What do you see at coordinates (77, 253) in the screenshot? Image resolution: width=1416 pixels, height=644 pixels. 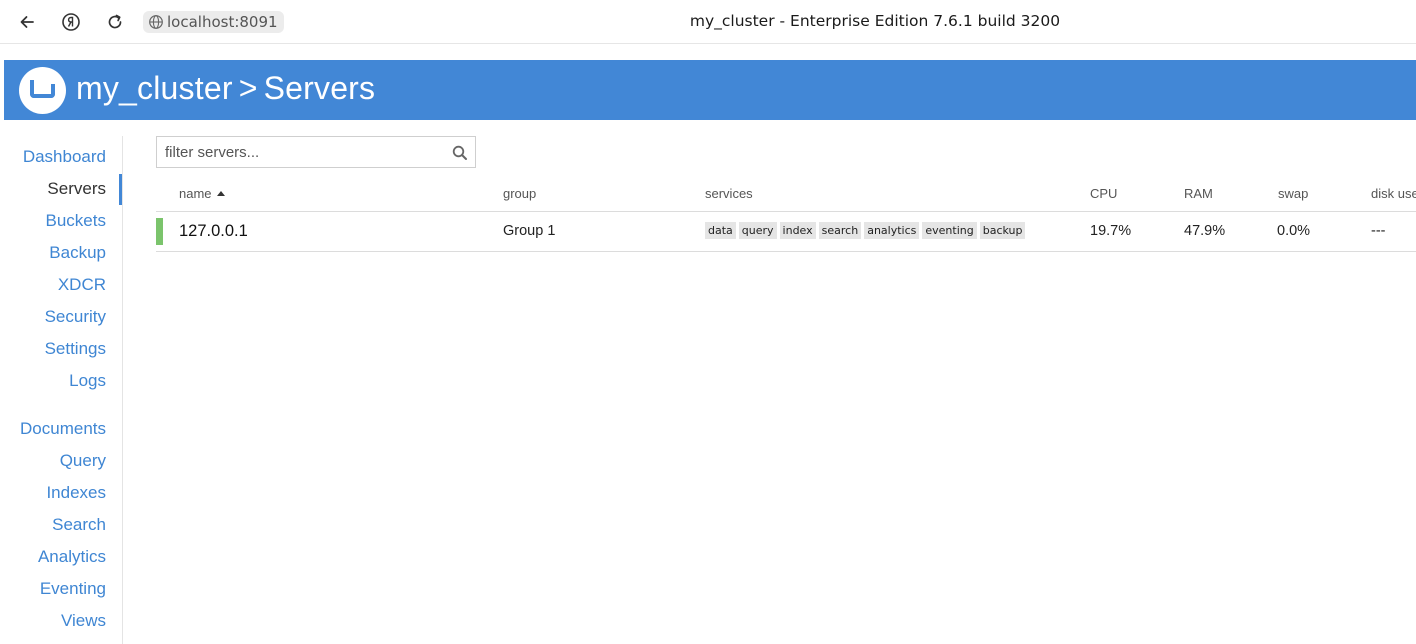 I see `sidebar-item-backup: Backup` at bounding box center [77, 253].